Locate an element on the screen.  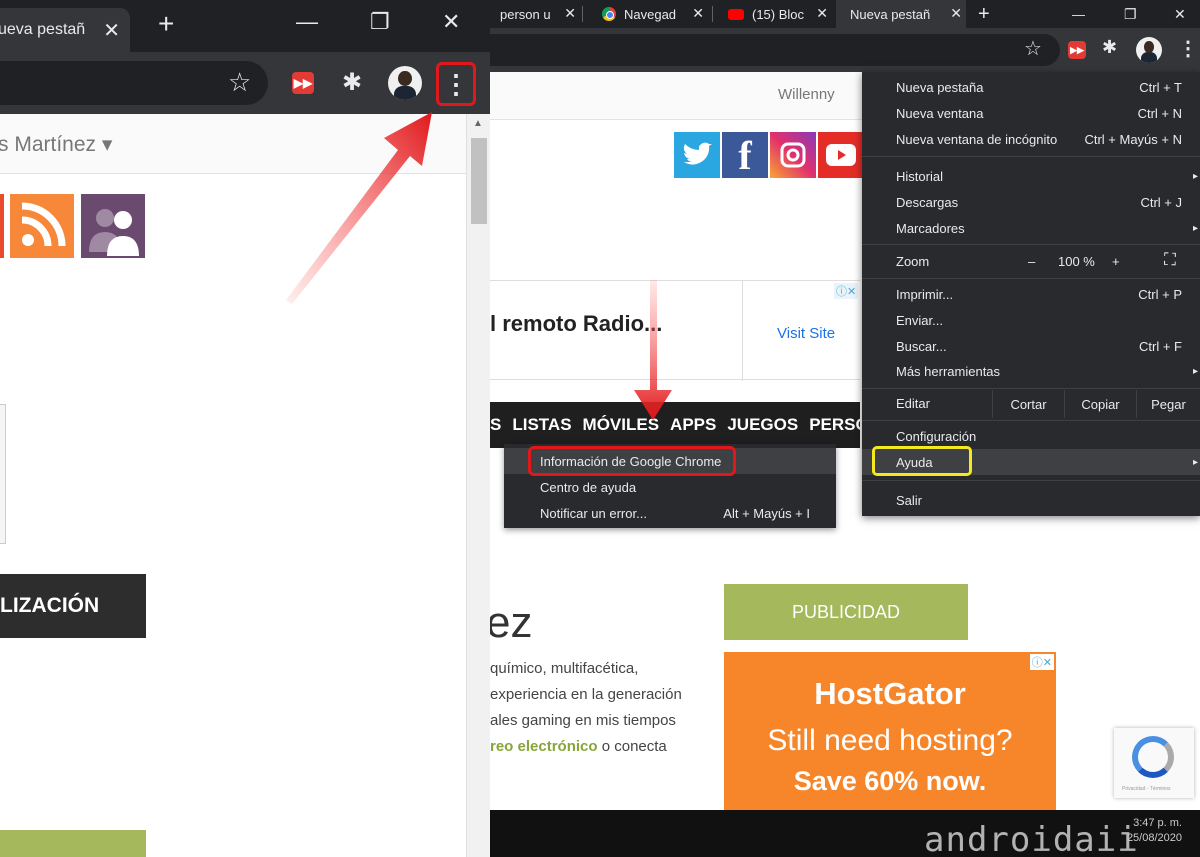
menu-item-history: Historial ▸ is located at coordinates (1031, 176).